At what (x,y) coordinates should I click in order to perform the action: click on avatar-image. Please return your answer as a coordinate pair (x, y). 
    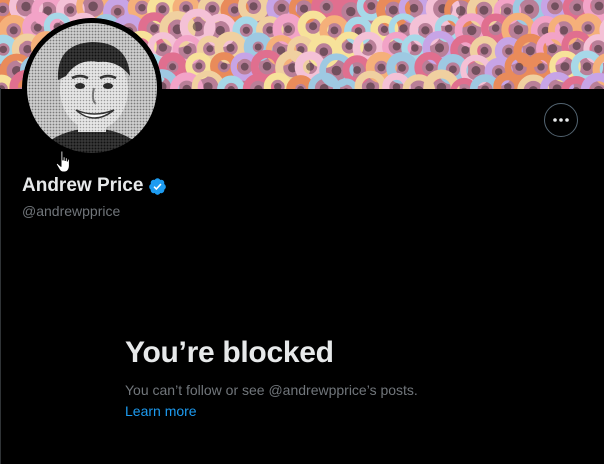
    Looking at the image, I should click on (92, 88).